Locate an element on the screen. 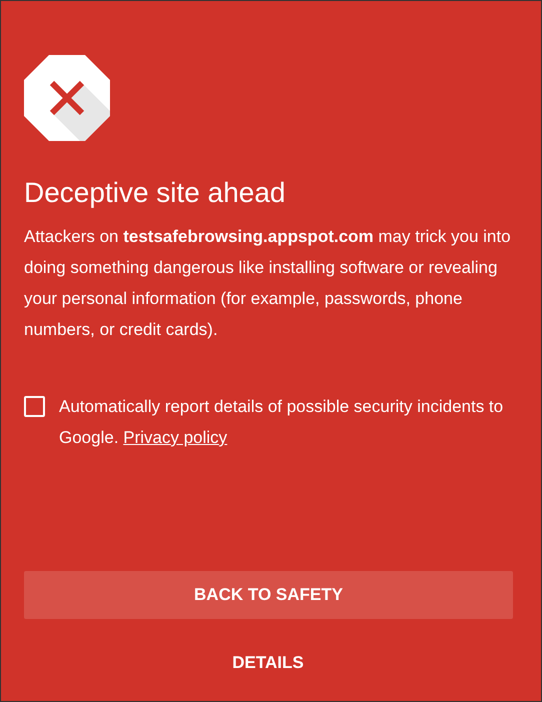  details-button: DETAILS is located at coordinates (268, 663).